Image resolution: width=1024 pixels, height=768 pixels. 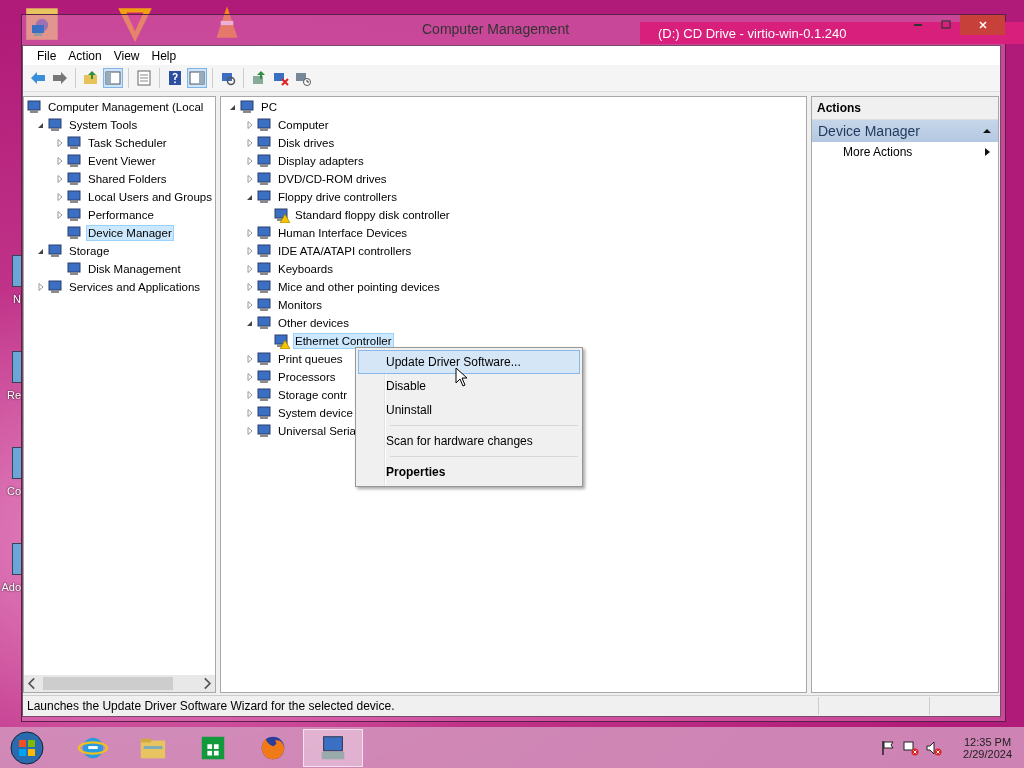 What do you see at coordinates (333, 747) in the screenshot?
I see `taskbar-button` at bounding box center [333, 747].